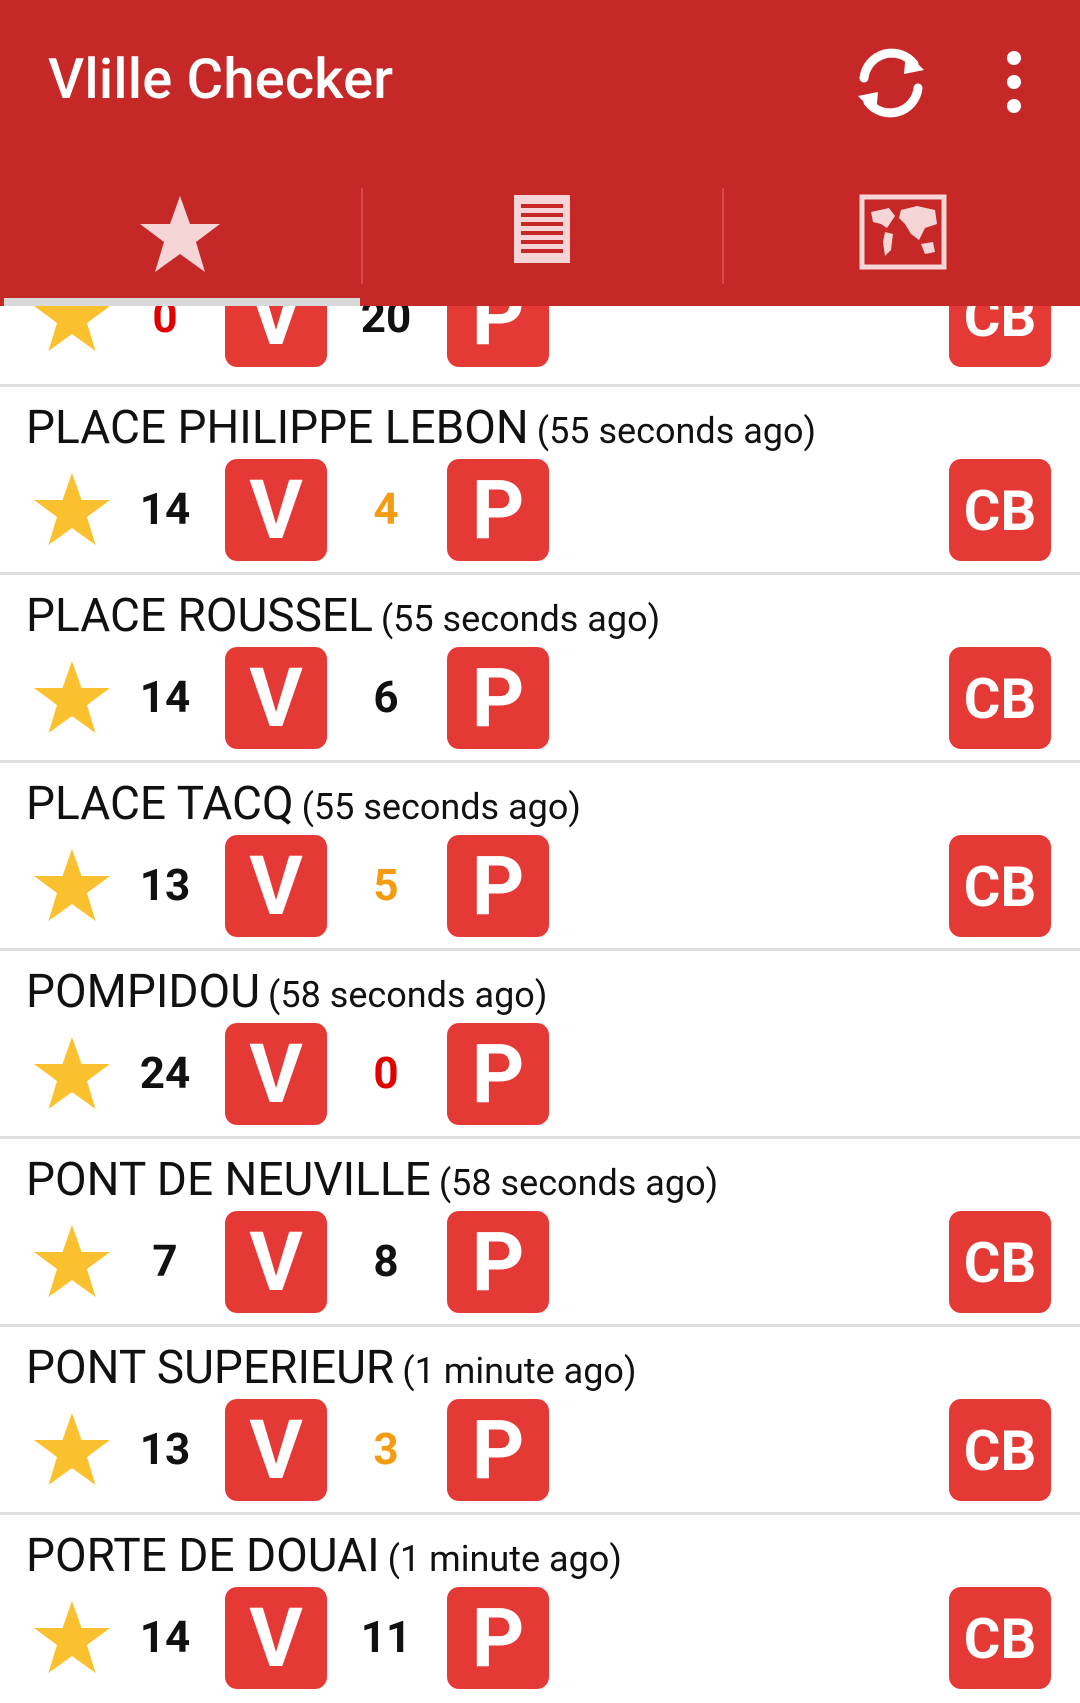 The width and height of the screenshot is (1080, 1703). What do you see at coordinates (386, 509) in the screenshot?
I see `stands-count: 4` at bounding box center [386, 509].